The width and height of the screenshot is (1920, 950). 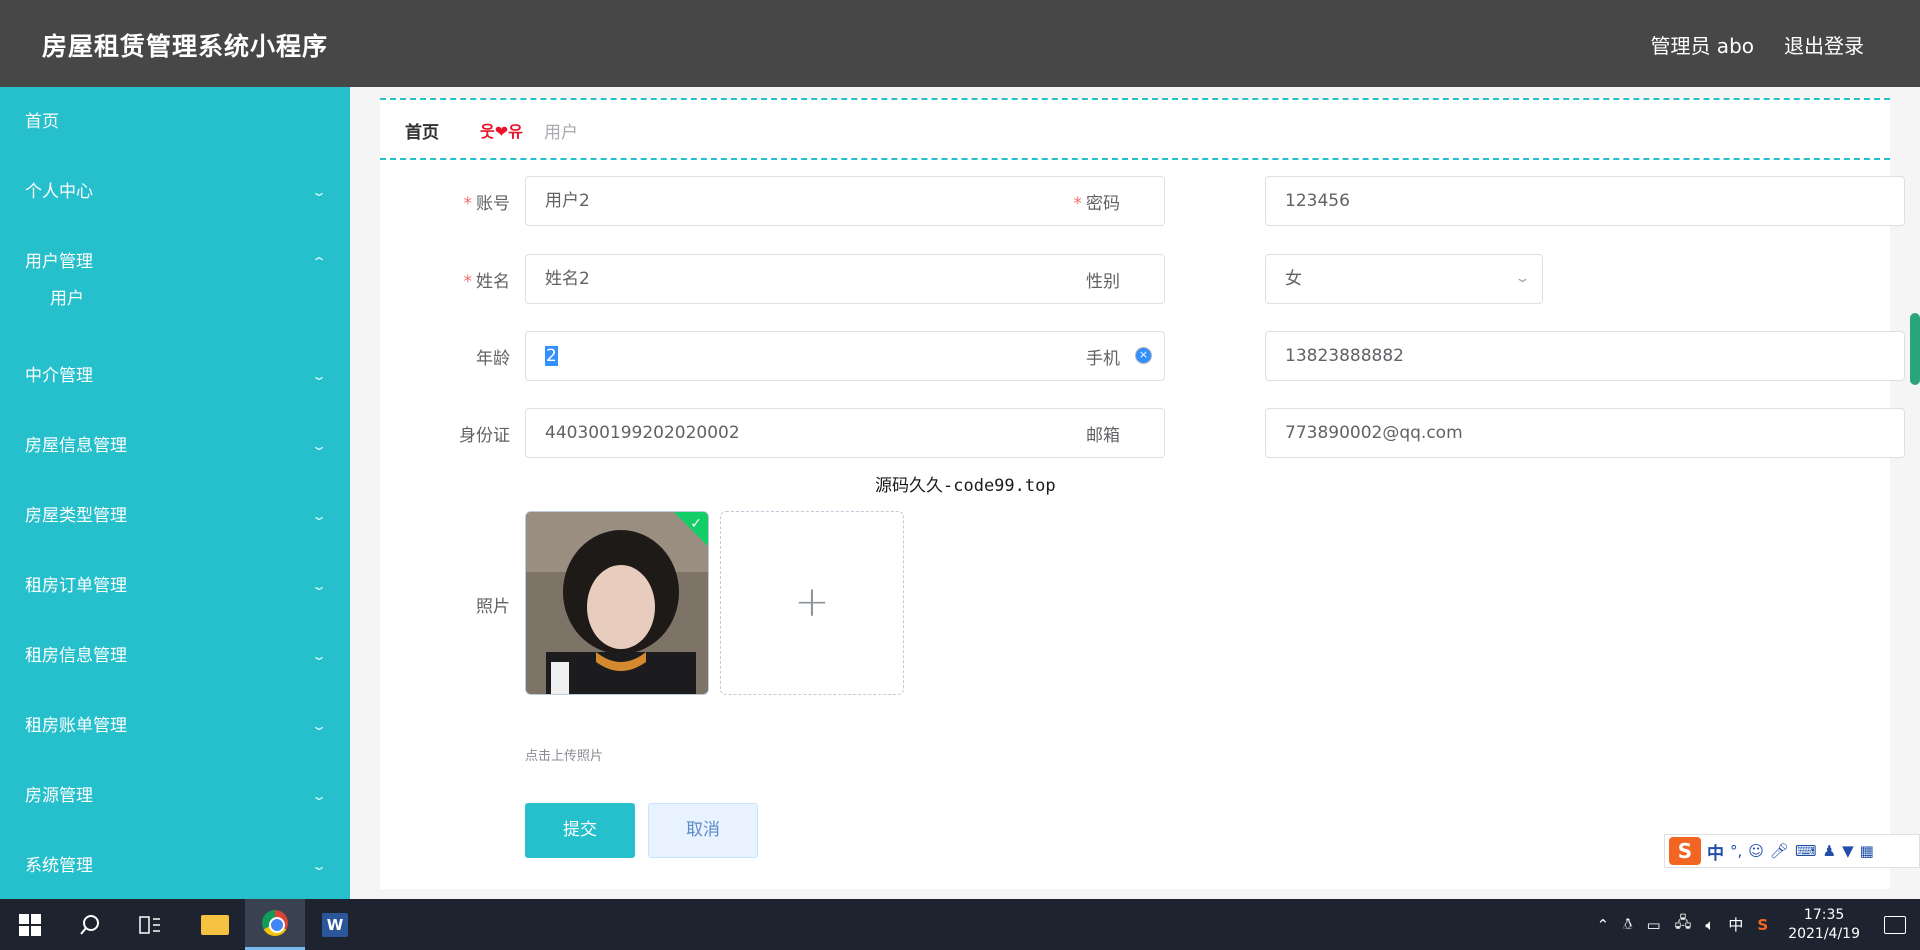 I want to click on task-view-icon, so click(x=150, y=924).